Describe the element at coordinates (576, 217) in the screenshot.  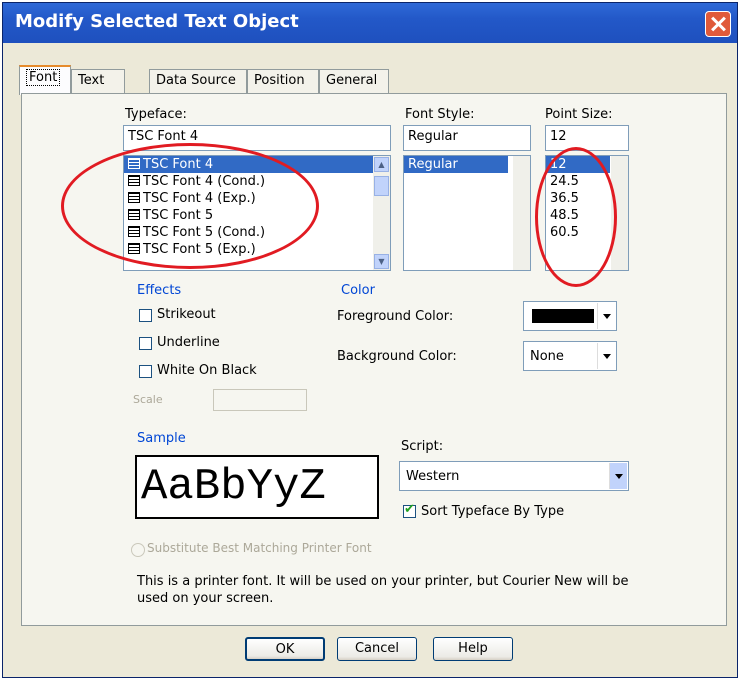
I see `annotation-ellipse-point-size` at that location.